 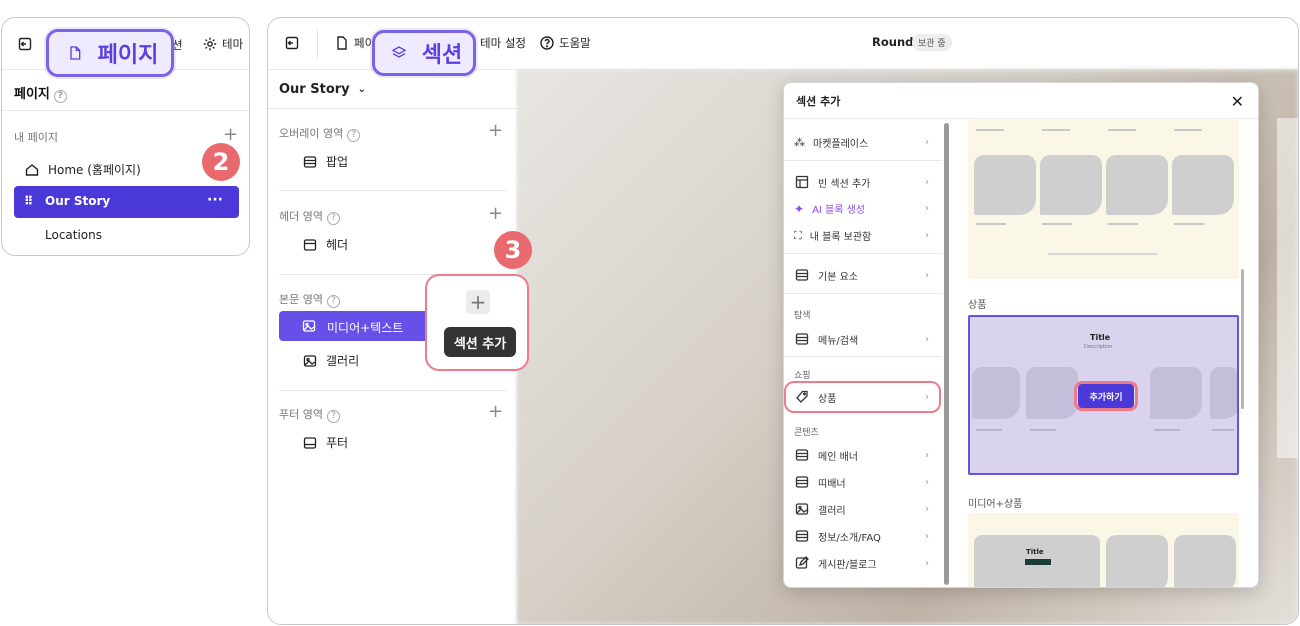 What do you see at coordinates (230, 134) in the screenshot?
I see `add-page-icon: +` at bounding box center [230, 134].